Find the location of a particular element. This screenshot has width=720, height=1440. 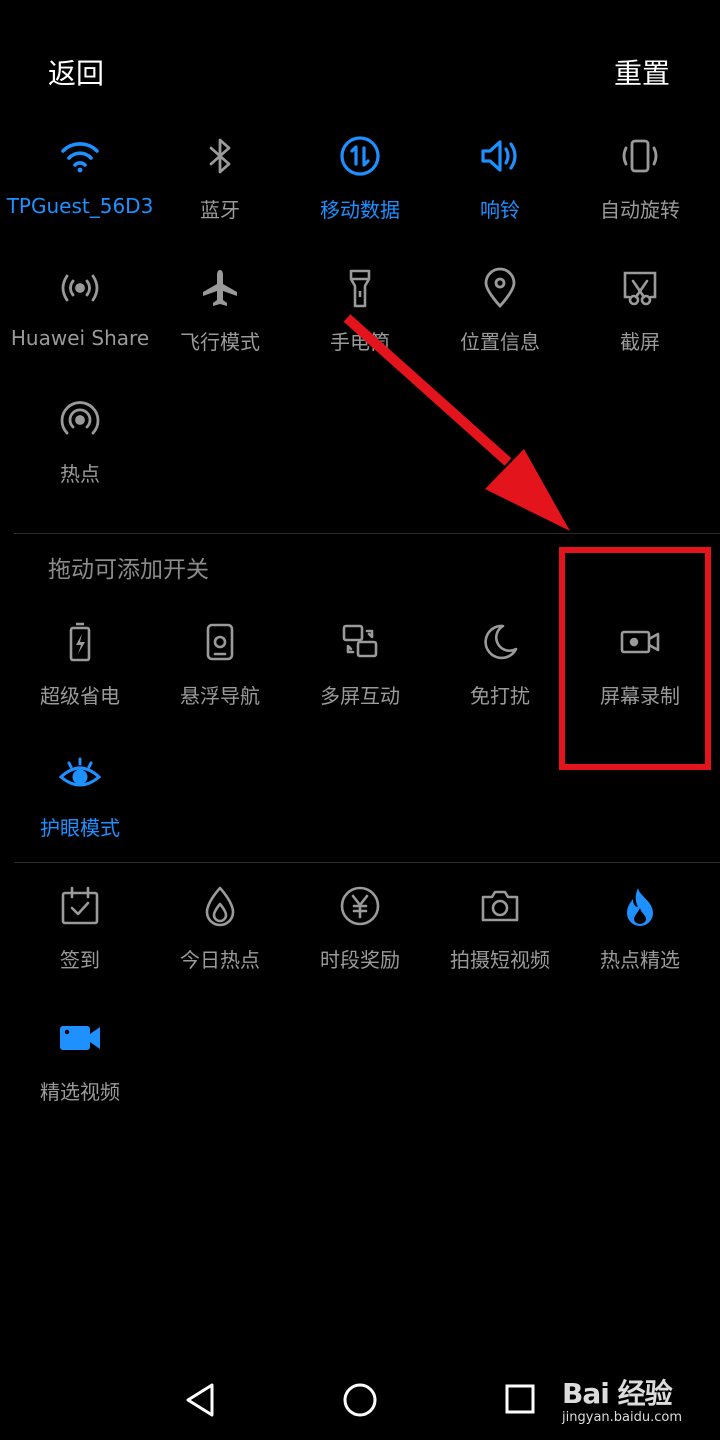

tile-label: 时段奖励 is located at coordinates (360, 960).